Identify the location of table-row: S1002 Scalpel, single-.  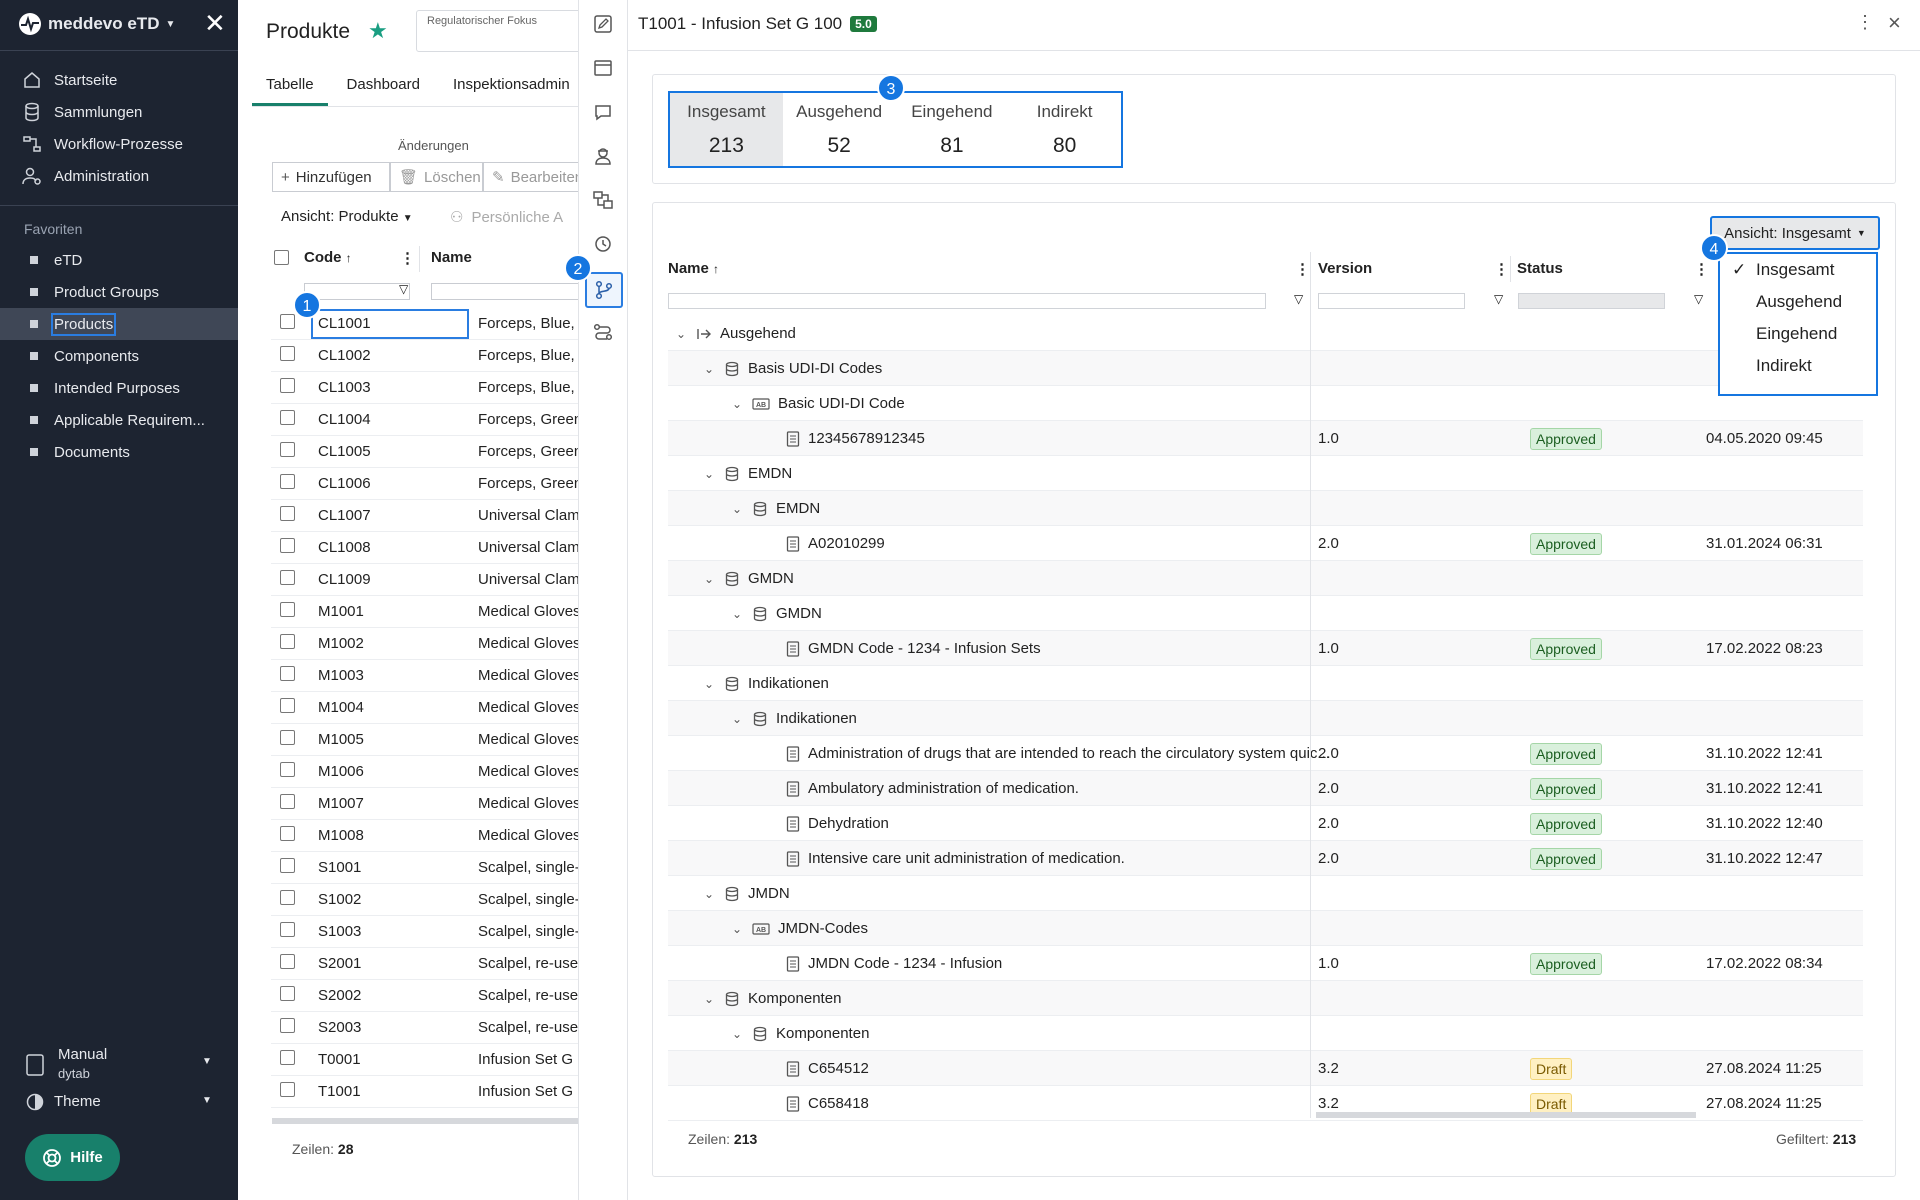
(426, 900).